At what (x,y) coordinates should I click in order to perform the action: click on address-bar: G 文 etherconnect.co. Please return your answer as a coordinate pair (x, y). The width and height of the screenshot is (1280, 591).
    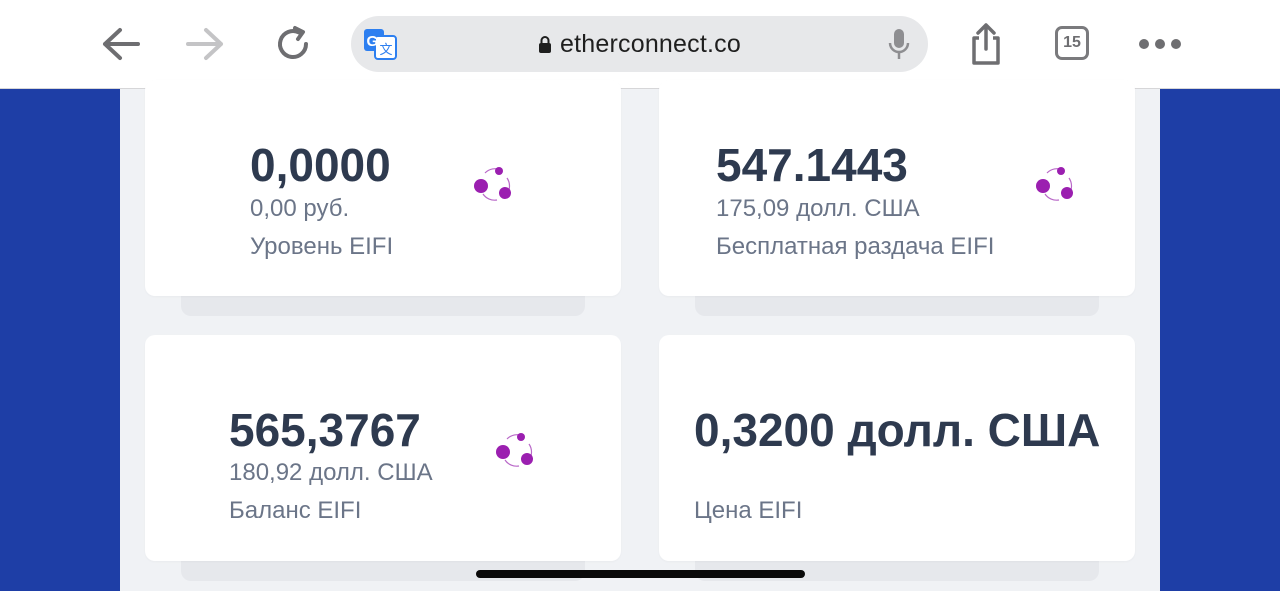
    Looking at the image, I should click on (639, 44).